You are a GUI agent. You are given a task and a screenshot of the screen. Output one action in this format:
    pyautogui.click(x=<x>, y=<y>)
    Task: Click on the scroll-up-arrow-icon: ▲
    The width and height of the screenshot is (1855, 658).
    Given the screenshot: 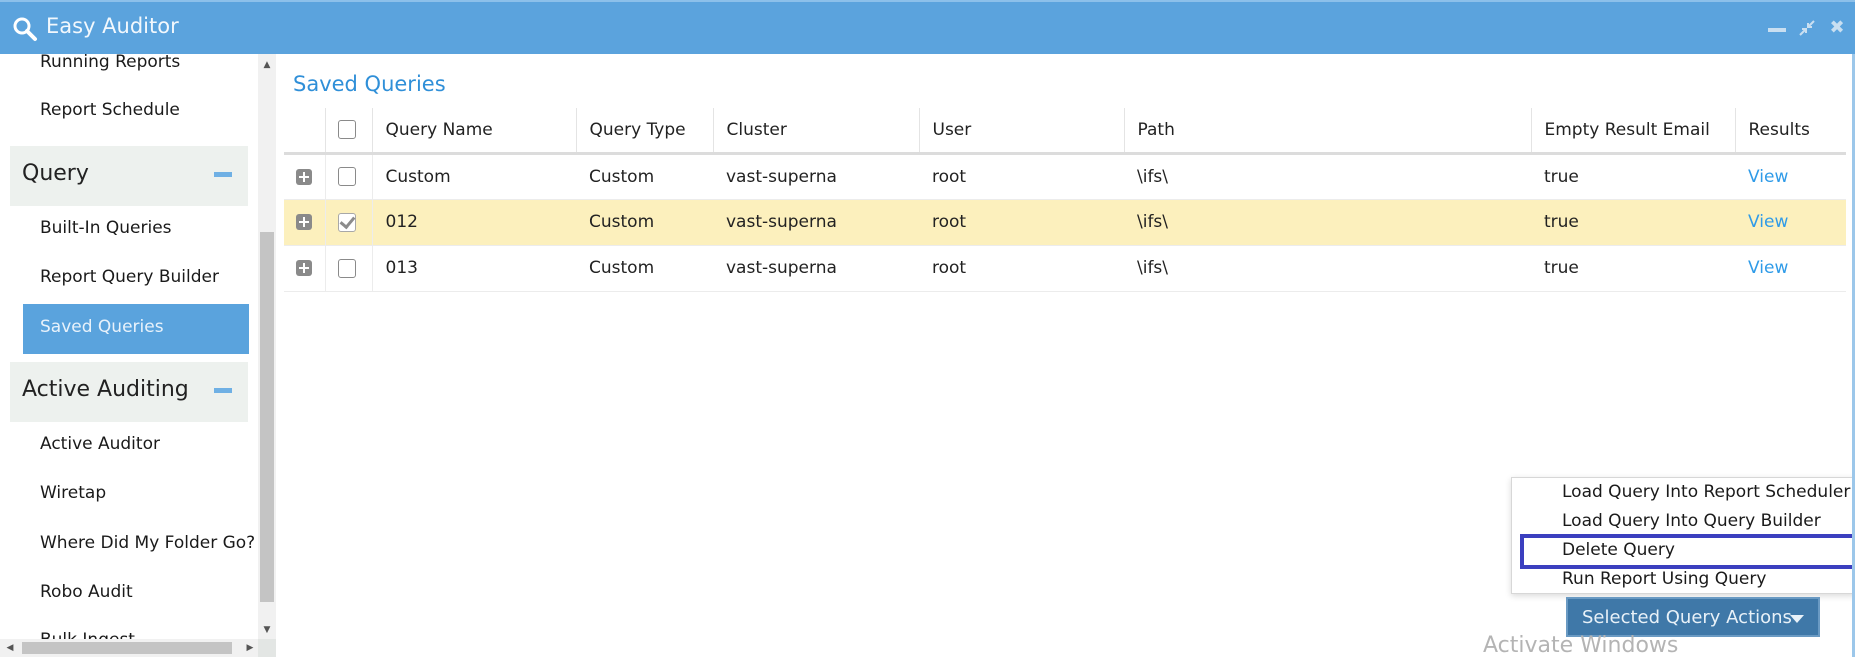 What is the action you would take?
    pyautogui.click(x=267, y=65)
    